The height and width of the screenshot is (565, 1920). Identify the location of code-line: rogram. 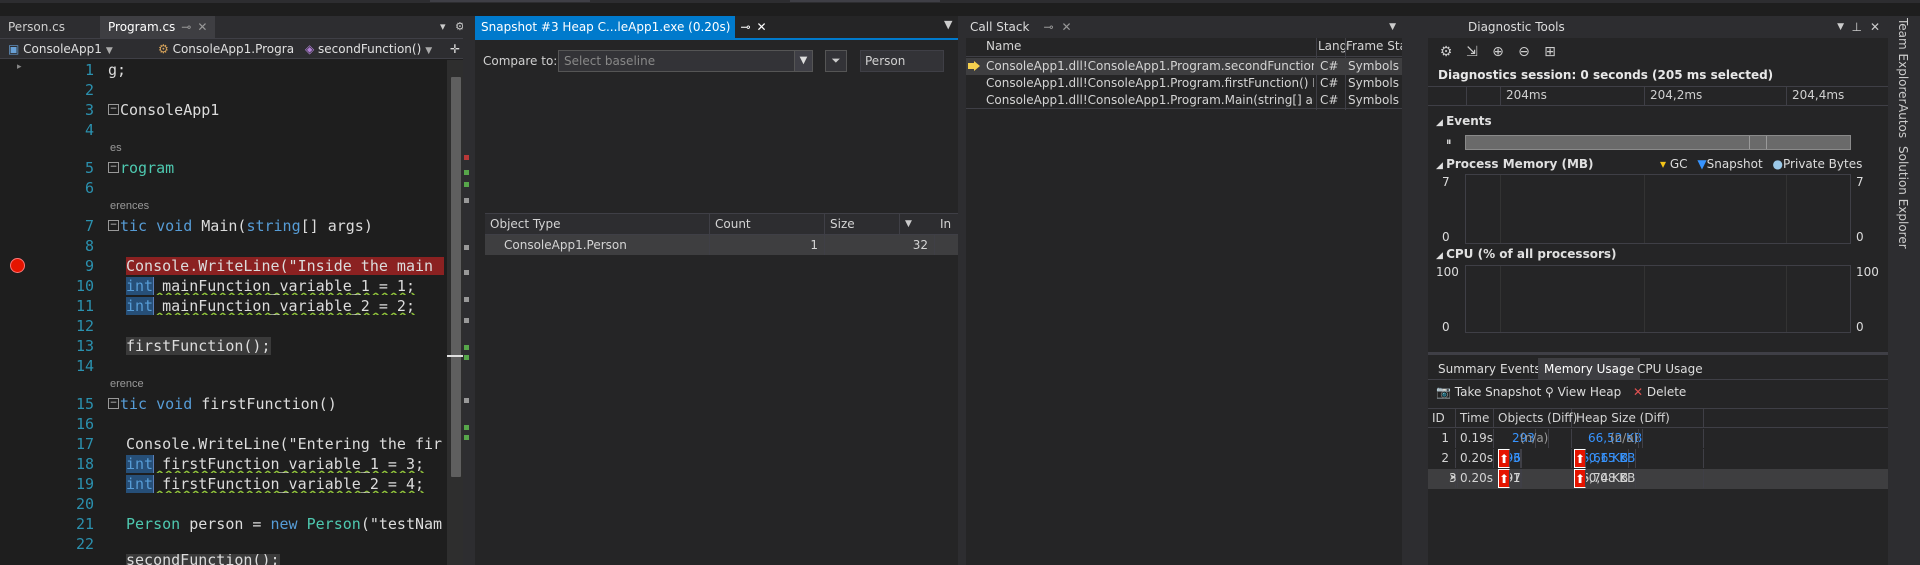
(280, 168).